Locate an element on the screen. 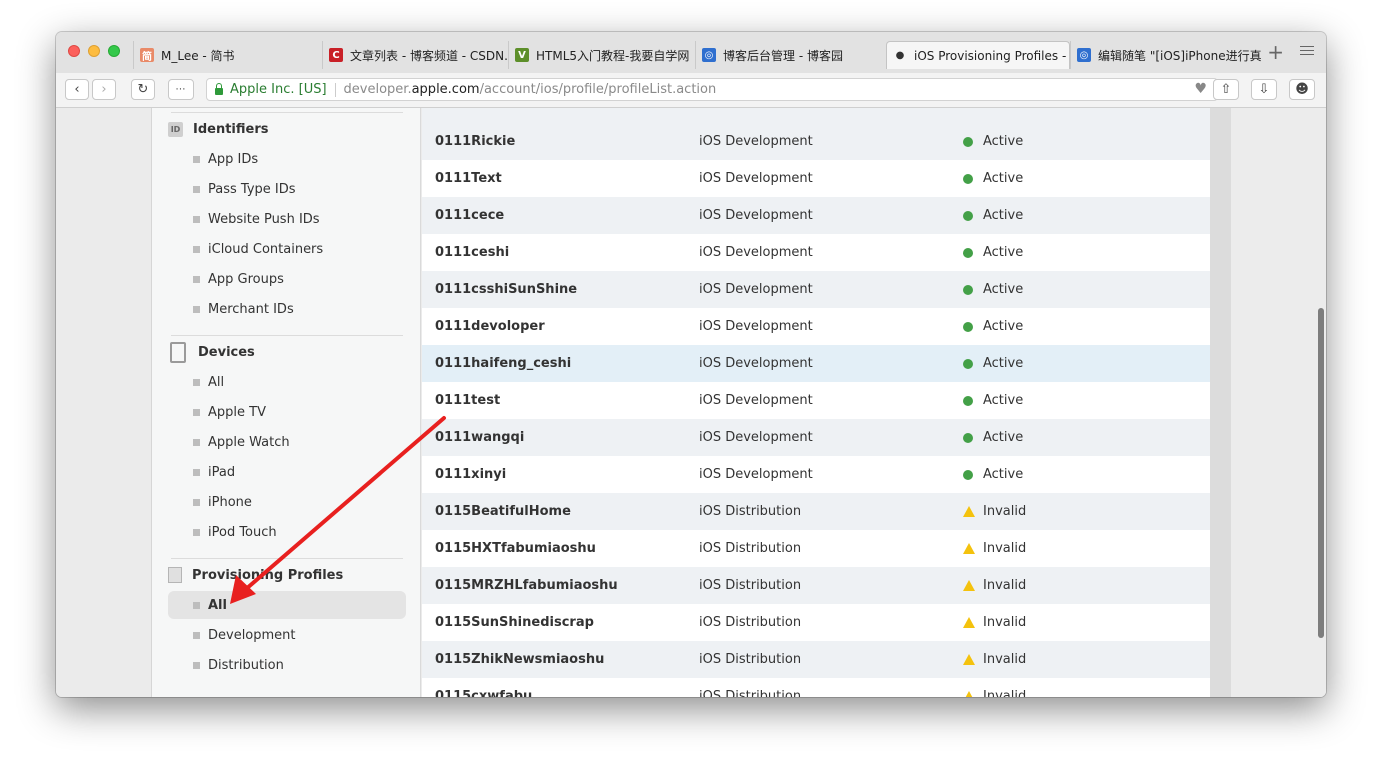  sidebar-item-app-ids: App IDs is located at coordinates (287, 159).